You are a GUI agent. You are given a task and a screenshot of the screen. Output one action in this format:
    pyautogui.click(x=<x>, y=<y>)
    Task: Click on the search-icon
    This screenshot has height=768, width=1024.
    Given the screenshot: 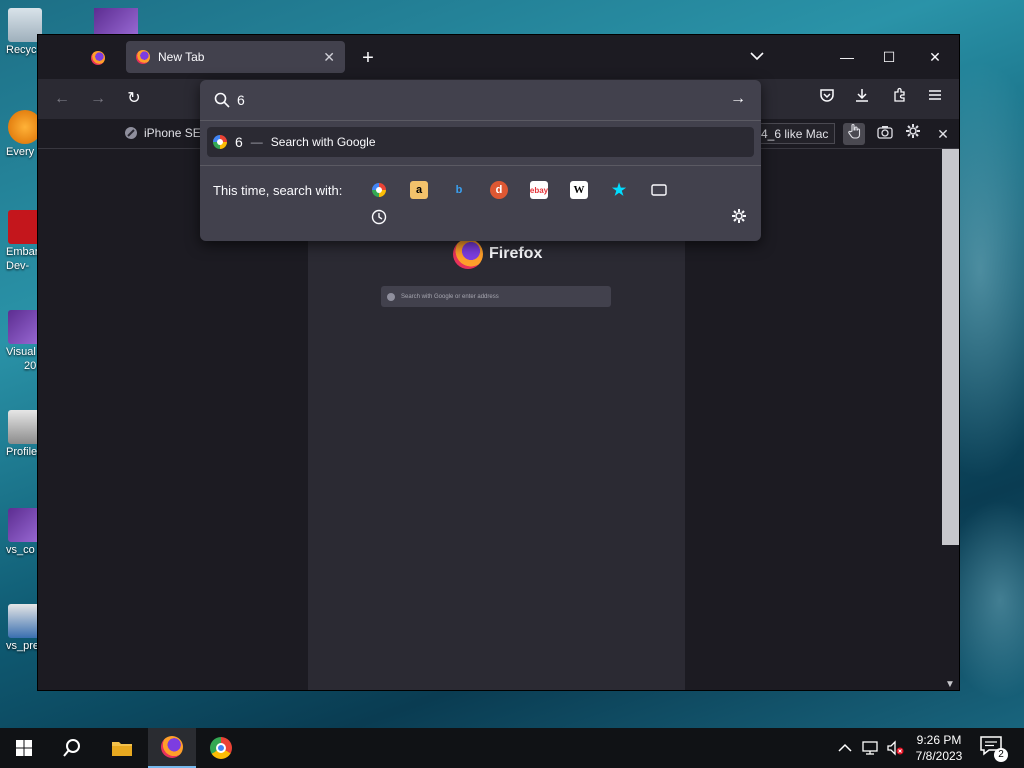 What is the action you would take?
    pyautogui.click(x=71, y=748)
    